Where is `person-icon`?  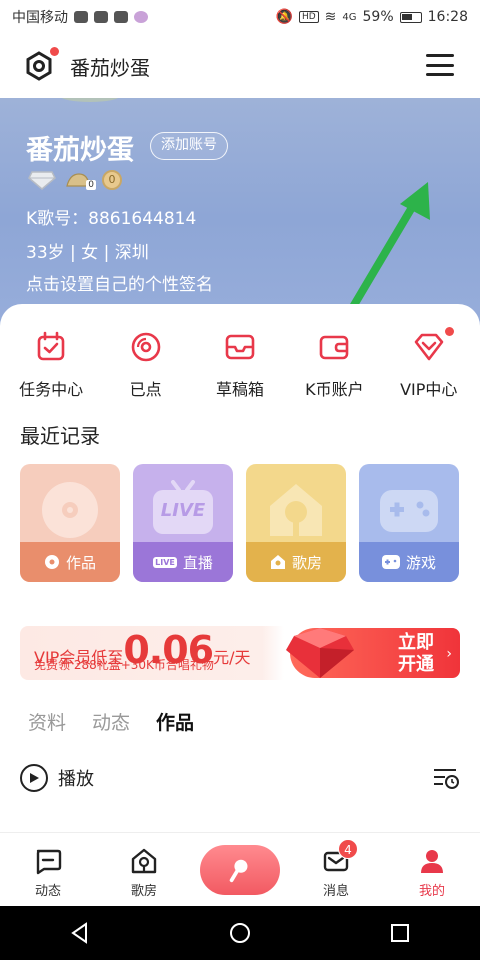
person-icon is located at coordinates (432, 861).